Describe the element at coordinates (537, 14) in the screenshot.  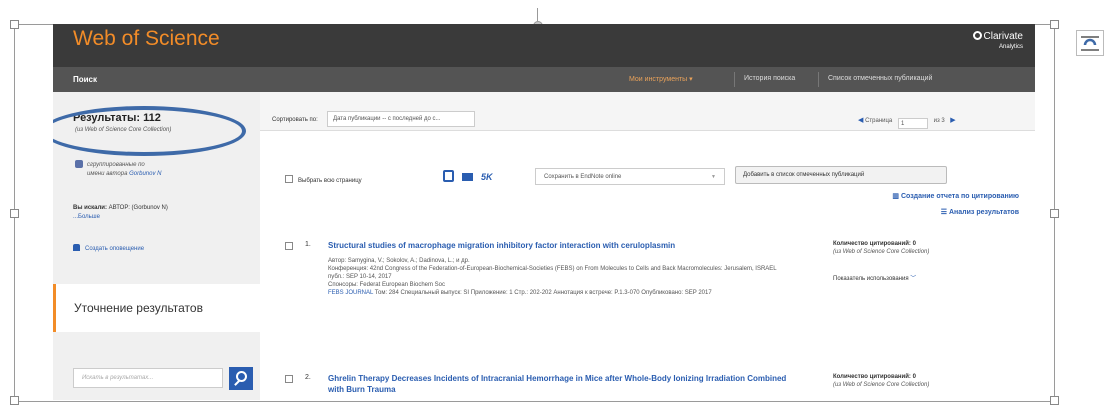
I see `rotation-stem` at that location.